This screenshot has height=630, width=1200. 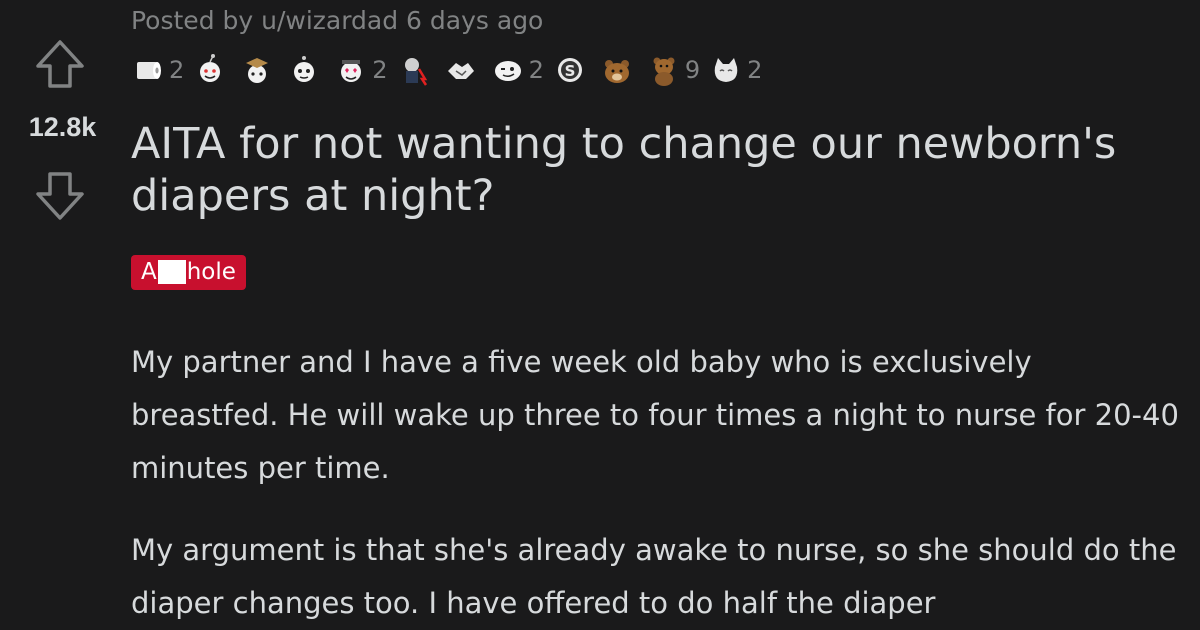 What do you see at coordinates (62, 127) in the screenshot?
I see `vote-score: 12.8k` at bounding box center [62, 127].